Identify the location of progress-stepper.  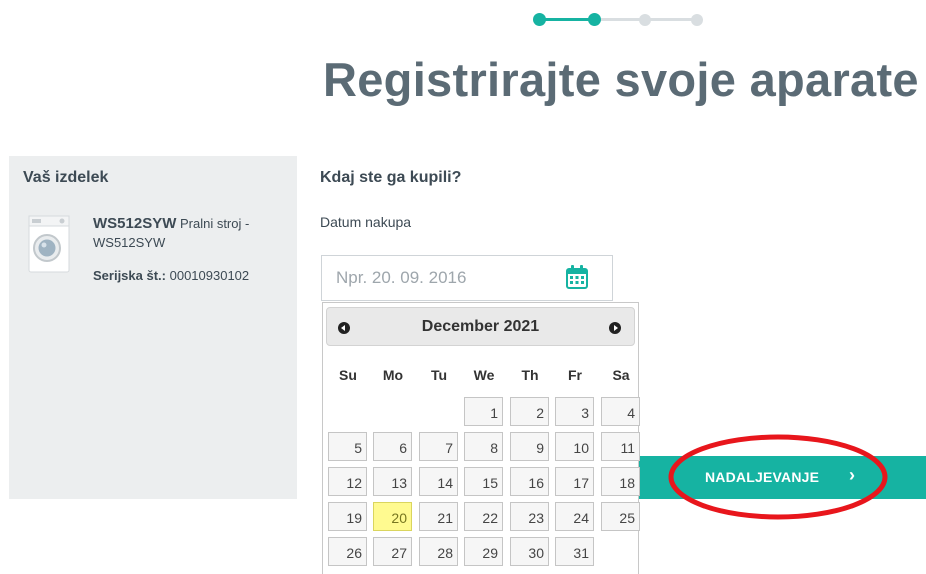
(619, 19).